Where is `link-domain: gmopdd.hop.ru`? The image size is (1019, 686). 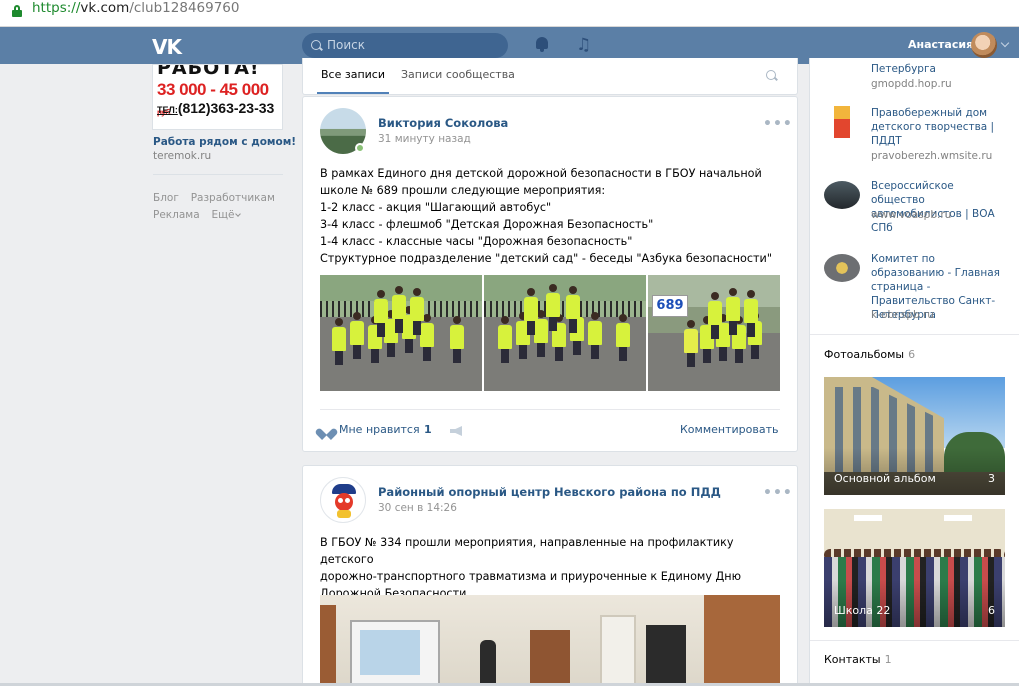
link-domain: gmopdd.hop.ru is located at coordinates (911, 84).